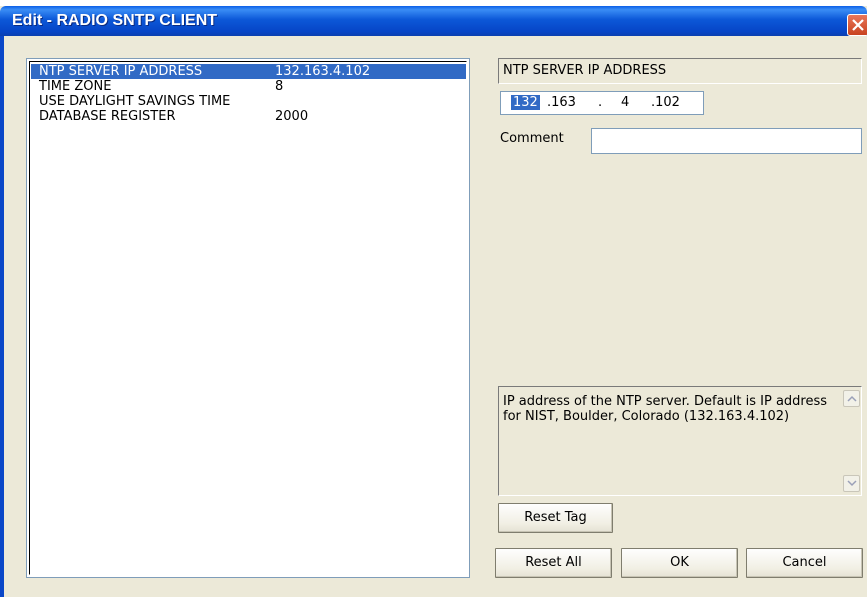 The image size is (867, 597). What do you see at coordinates (323, 71) in the screenshot?
I see `param-value: 132.163.4.102` at bounding box center [323, 71].